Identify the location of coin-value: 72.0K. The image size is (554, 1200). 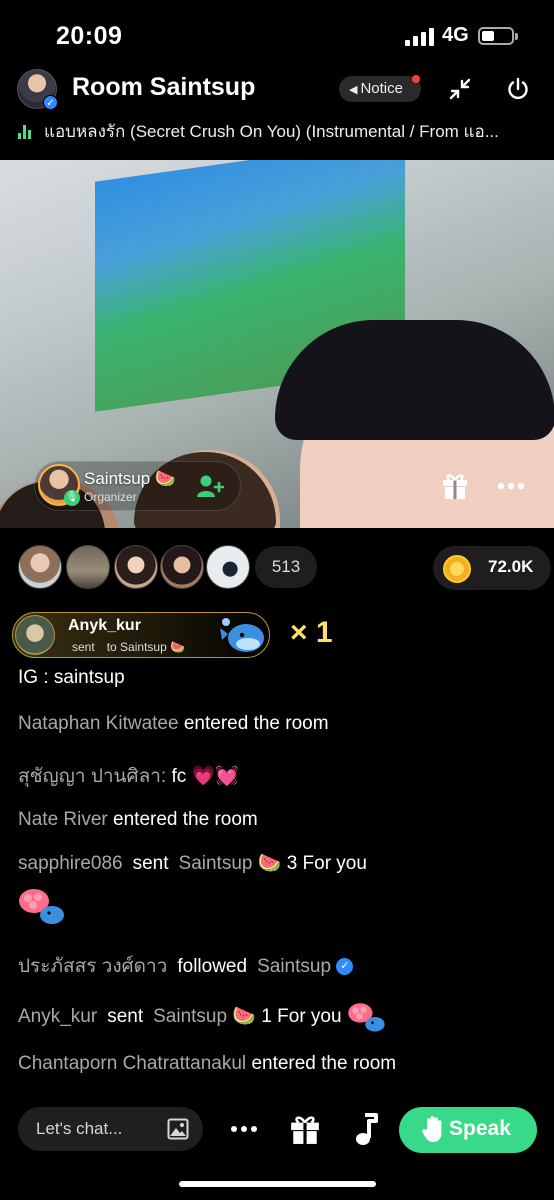
(511, 566).